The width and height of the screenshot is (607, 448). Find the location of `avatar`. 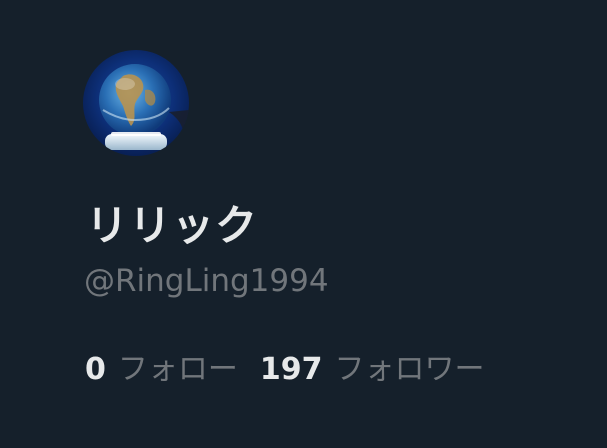

avatar is located at coordinates (136, 103).